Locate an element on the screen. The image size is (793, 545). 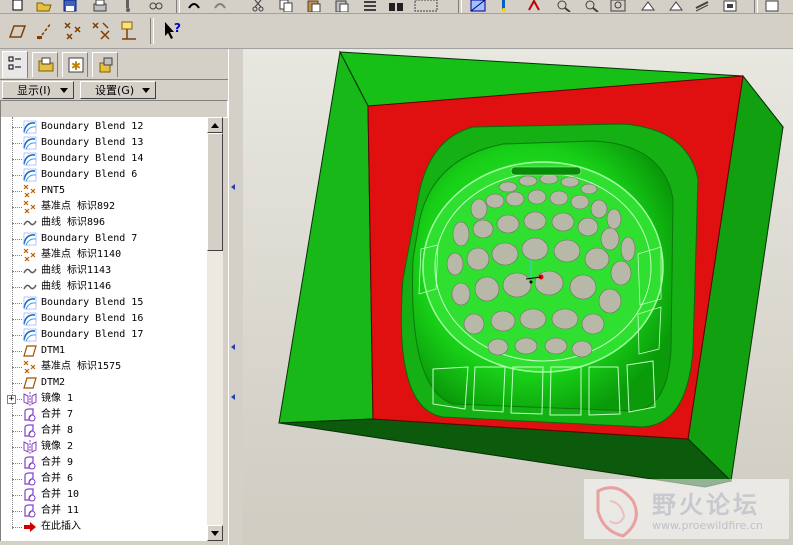
print-icon is located at coordinates (100, 6).